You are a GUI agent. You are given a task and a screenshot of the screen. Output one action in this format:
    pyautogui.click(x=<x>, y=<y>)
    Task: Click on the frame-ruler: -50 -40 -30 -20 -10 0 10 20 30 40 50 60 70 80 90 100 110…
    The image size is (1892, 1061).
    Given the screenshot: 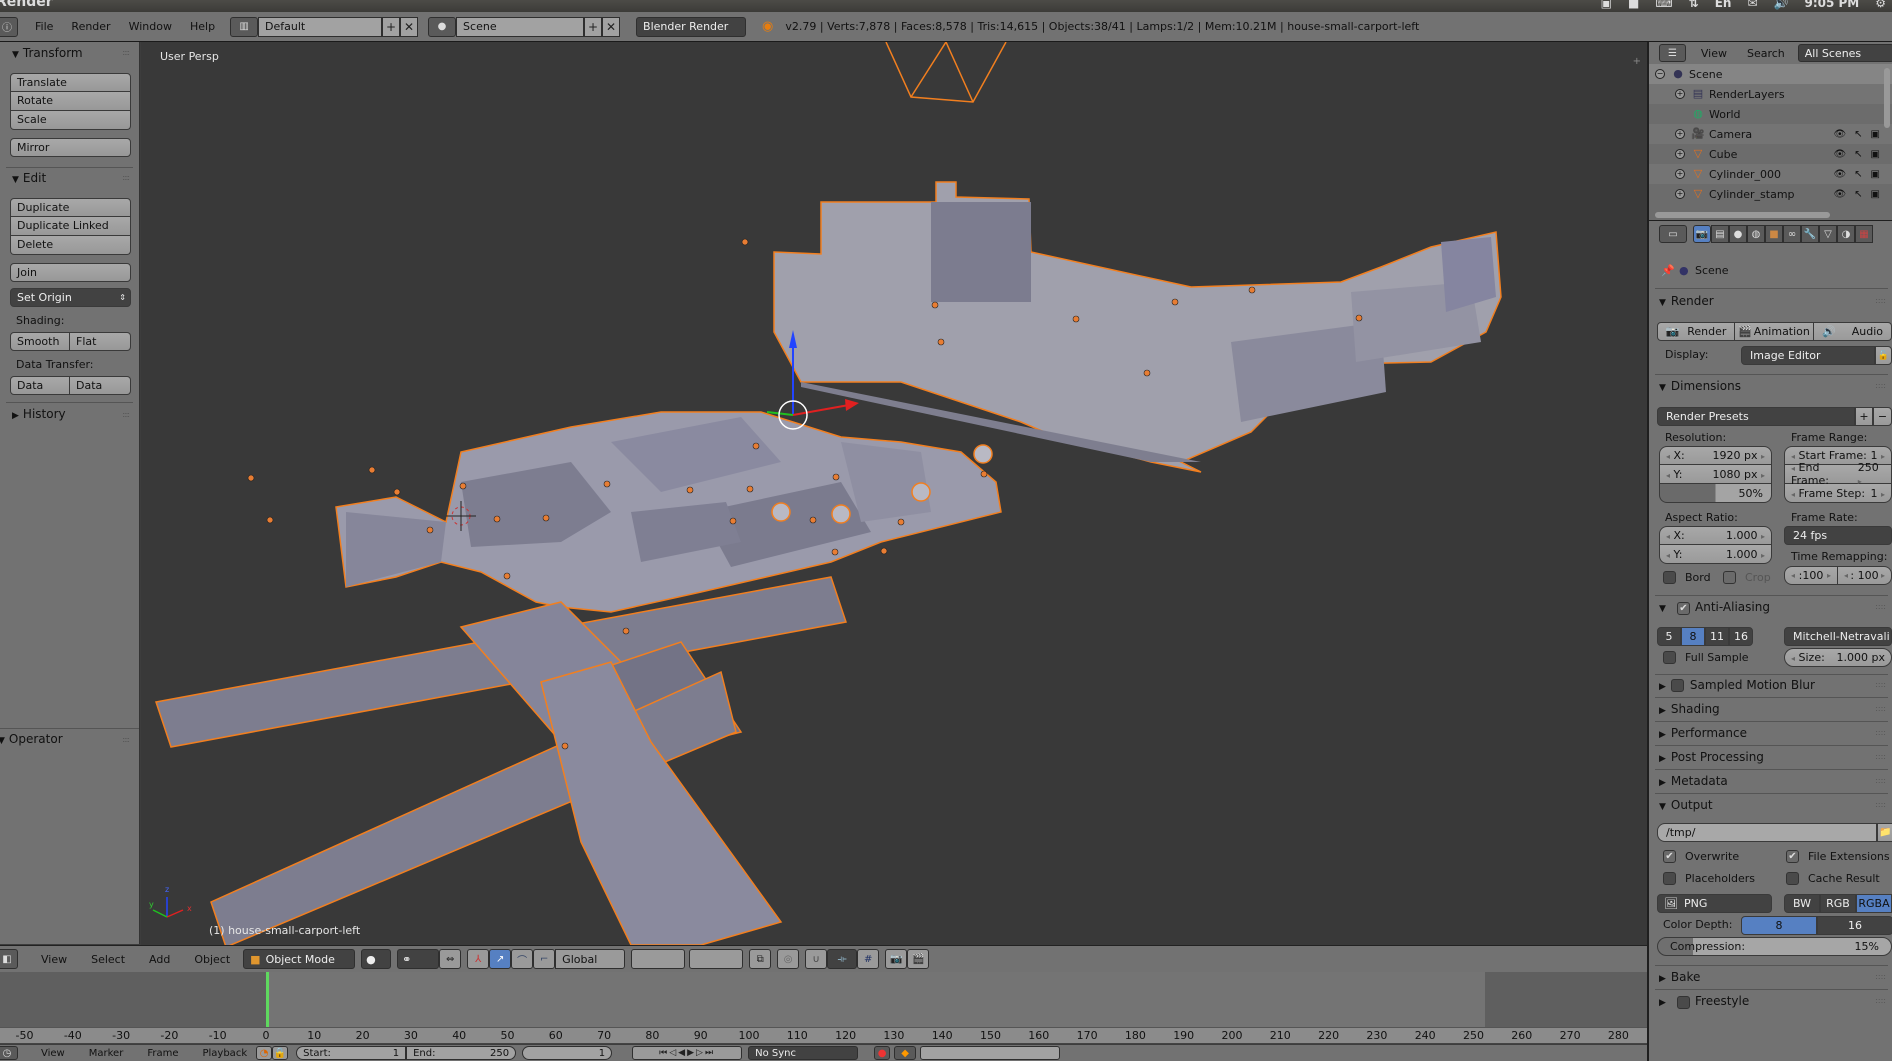 What is the action you would take?
    pyautogui.click(x=823, y=1035)
    